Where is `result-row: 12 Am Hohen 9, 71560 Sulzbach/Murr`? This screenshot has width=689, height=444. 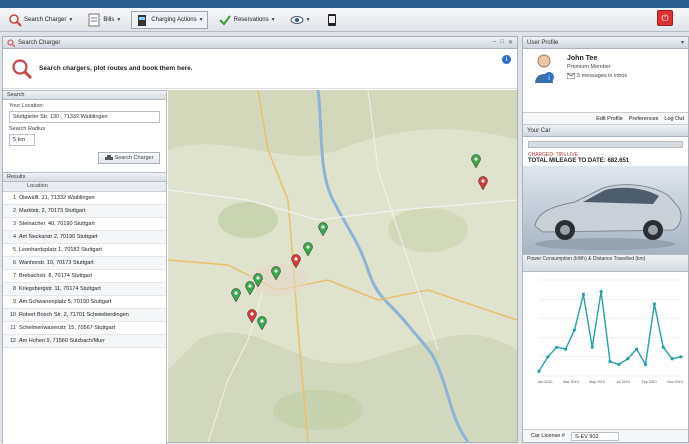
result-row: 12 Am Hohen 9, 71560 Sulzbach/Murr is located at coordinates (84, 341).